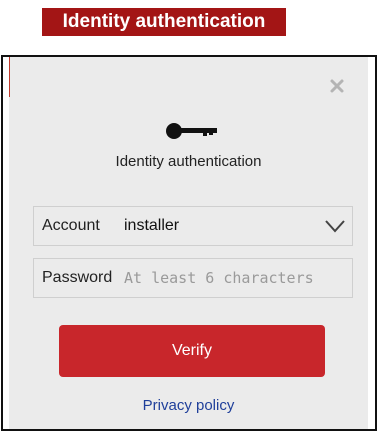 This screenshot has height=433, width=379. What do you see at coordinates (77, 277) in the screenshot?
I see `password-label: Password` at bounding box center [77, 277].